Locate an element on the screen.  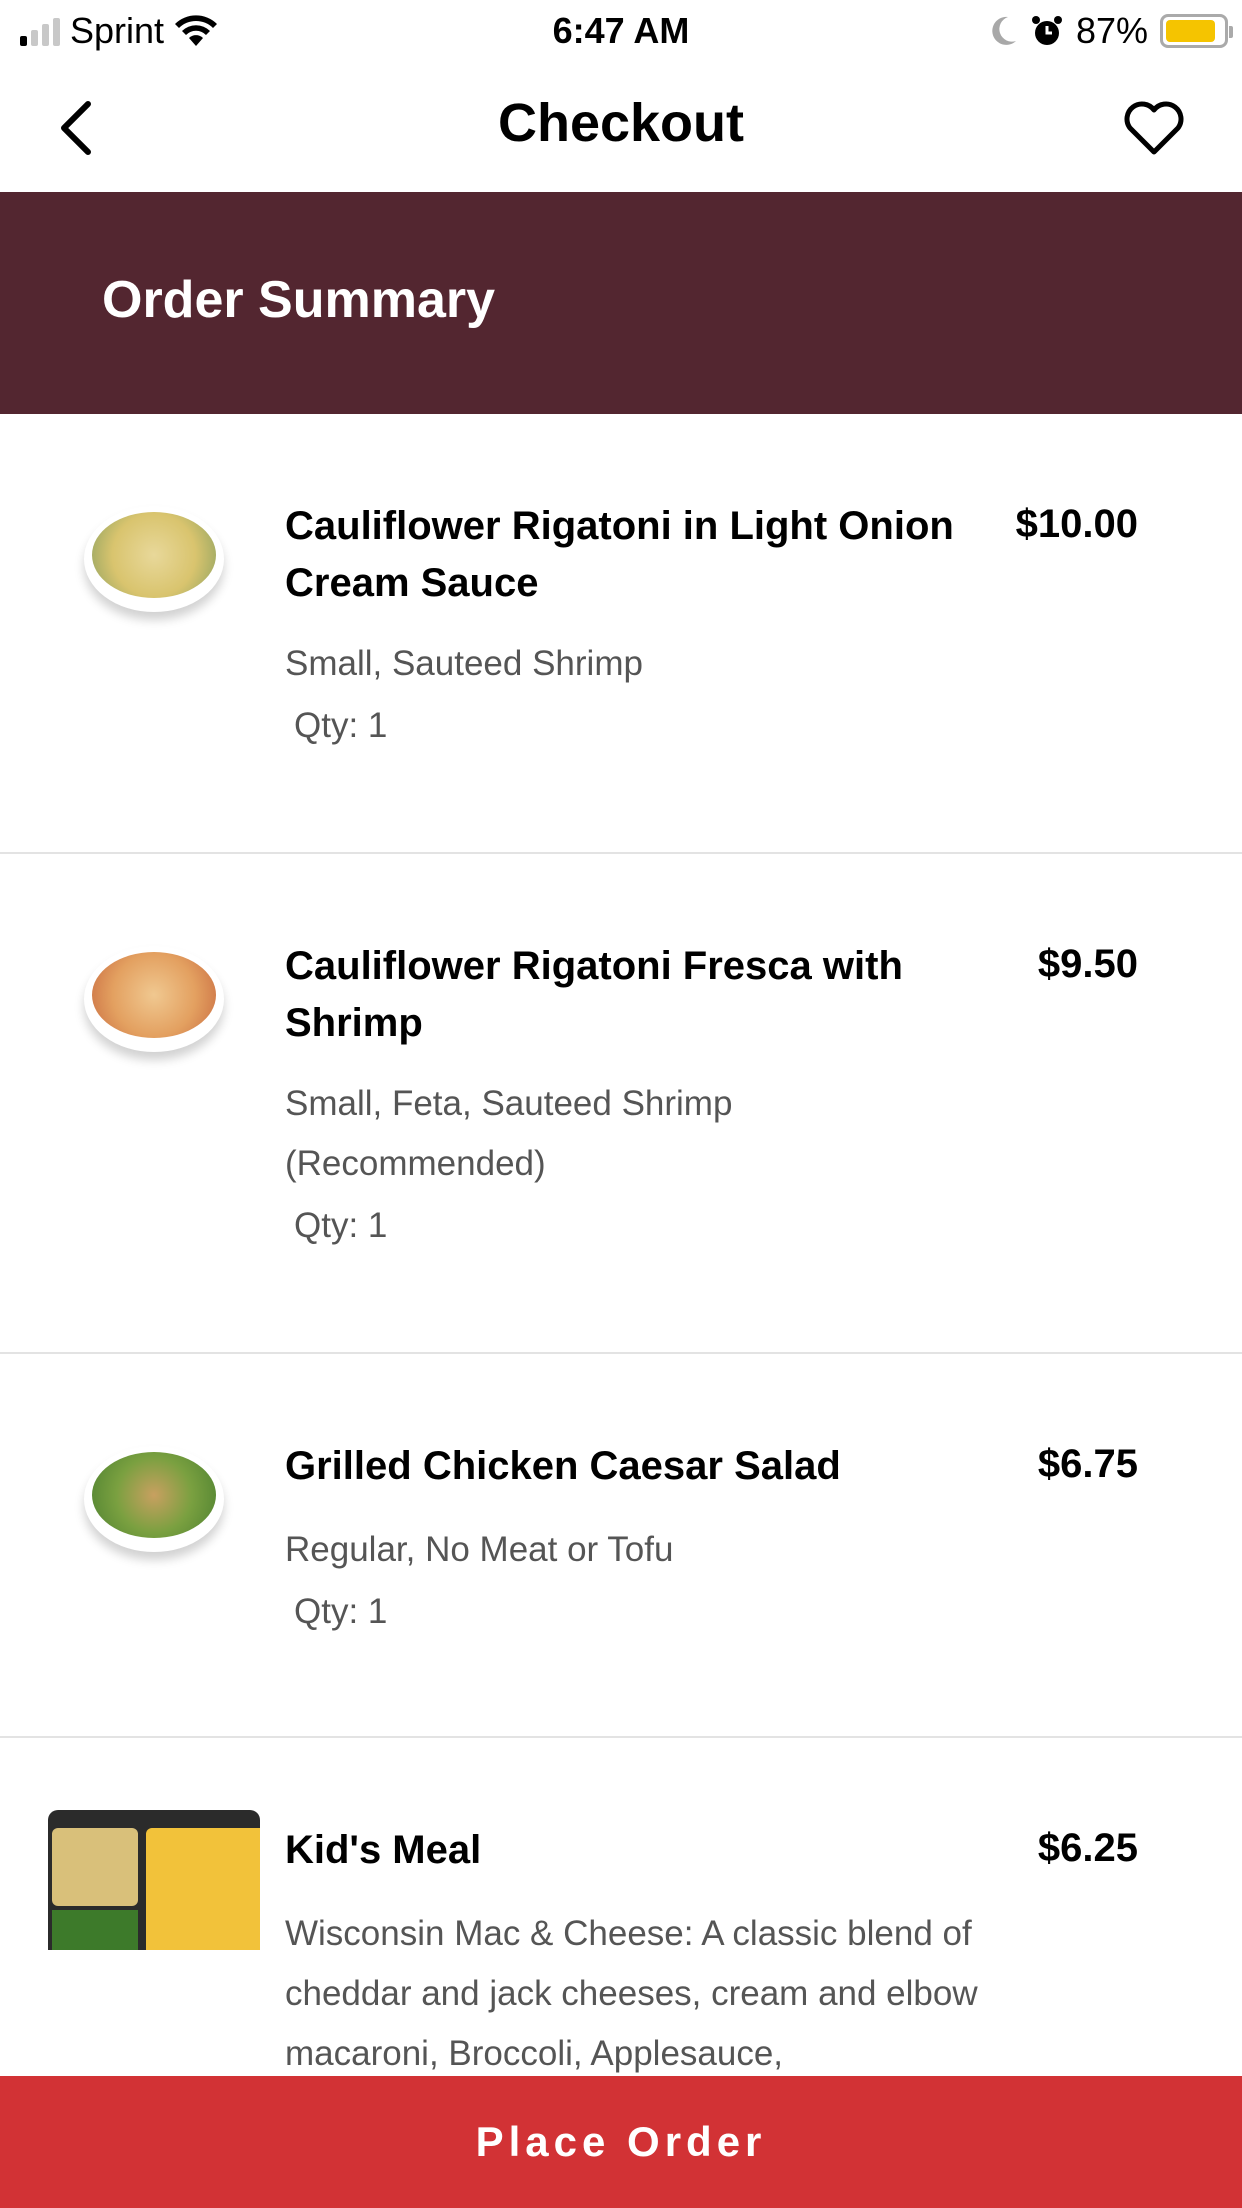
status-bar: Sprint 6:47 AM 87% is located at coordinates (621, 31).